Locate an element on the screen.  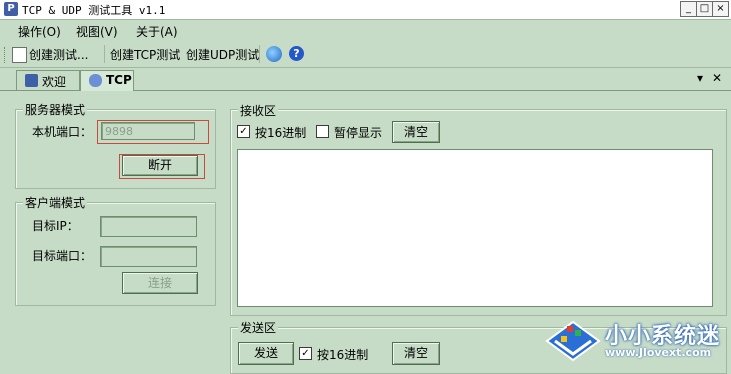
toolbar: 创建测试... 创建TCP测试 创建UDP测试 ? is located at coordinates (365, 54).